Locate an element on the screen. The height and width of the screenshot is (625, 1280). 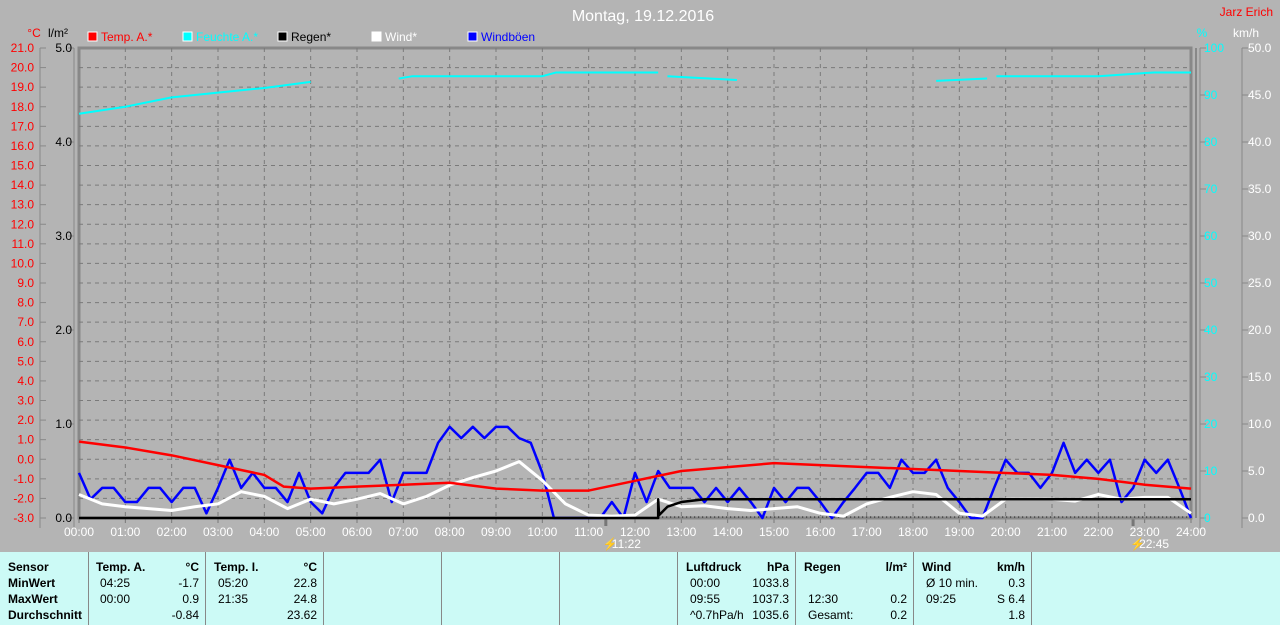
temp-tick-label: 21.0 is located at coordinates (23, 48).